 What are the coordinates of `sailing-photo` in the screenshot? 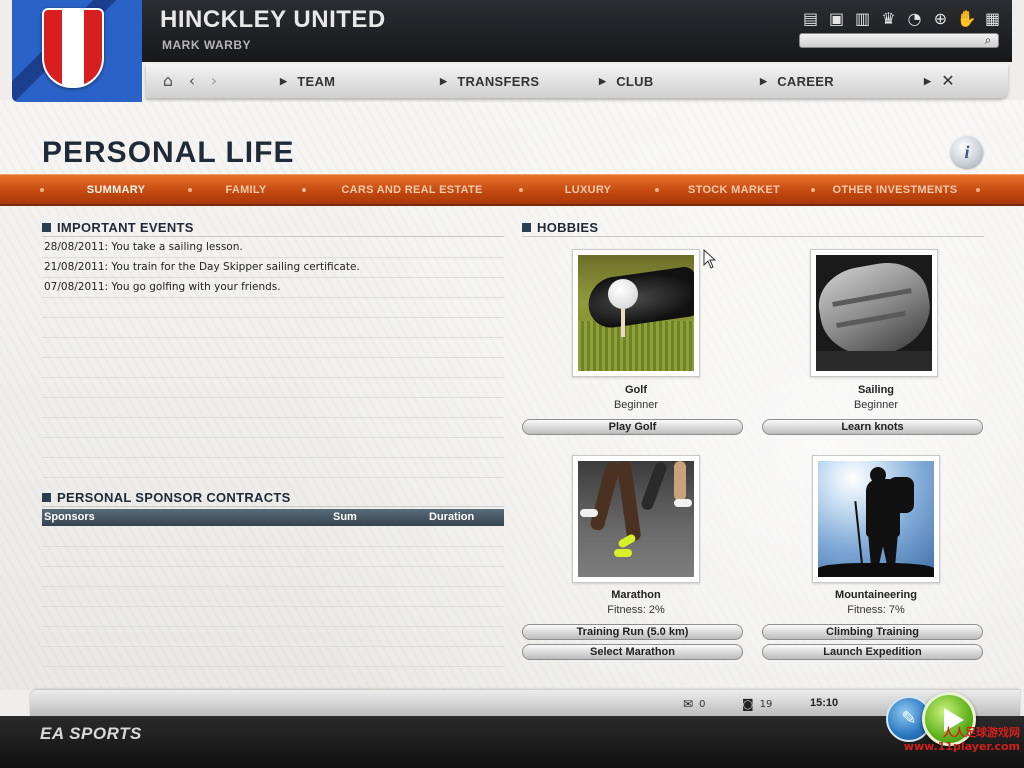 It's located at (874, 313).